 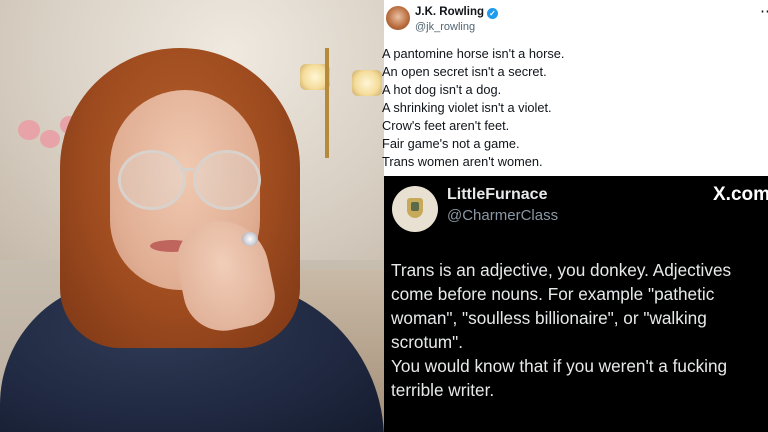 I want to click on author-name-row: J.K. Rowling ✓, so click(x=456, y=12).